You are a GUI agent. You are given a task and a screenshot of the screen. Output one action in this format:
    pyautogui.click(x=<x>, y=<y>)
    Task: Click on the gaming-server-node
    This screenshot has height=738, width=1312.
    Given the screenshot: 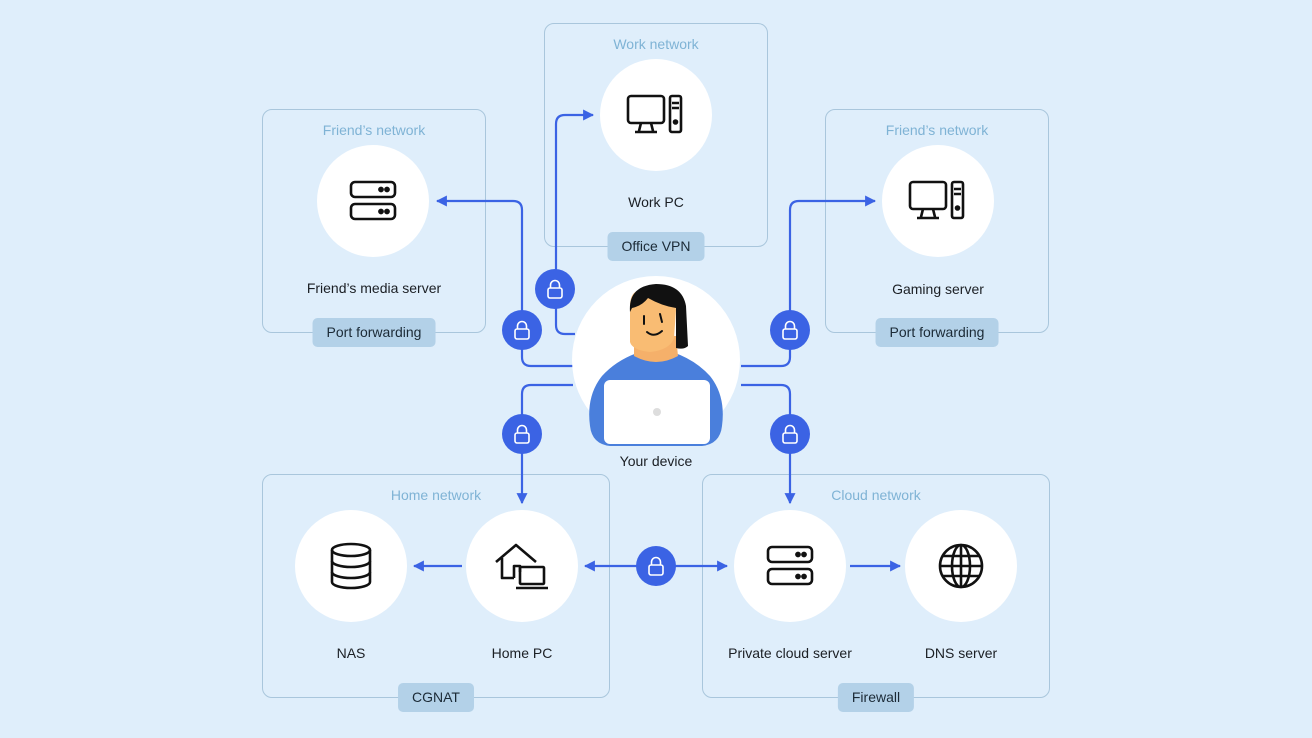 What is the action you would take?
    pyautogui.click(x=938, y=201)
    